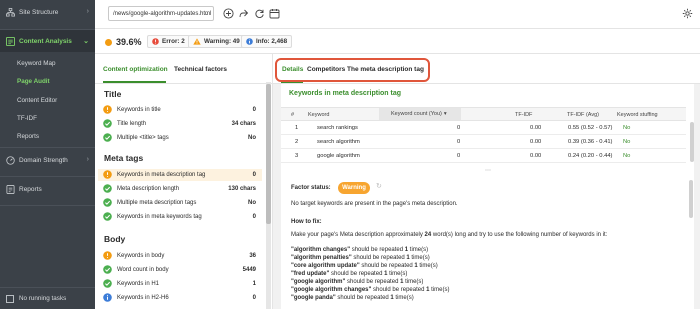 The width and height of the screenshot is (700, 309). I want to click on factor-label: Word count in body, so click(143, 270).